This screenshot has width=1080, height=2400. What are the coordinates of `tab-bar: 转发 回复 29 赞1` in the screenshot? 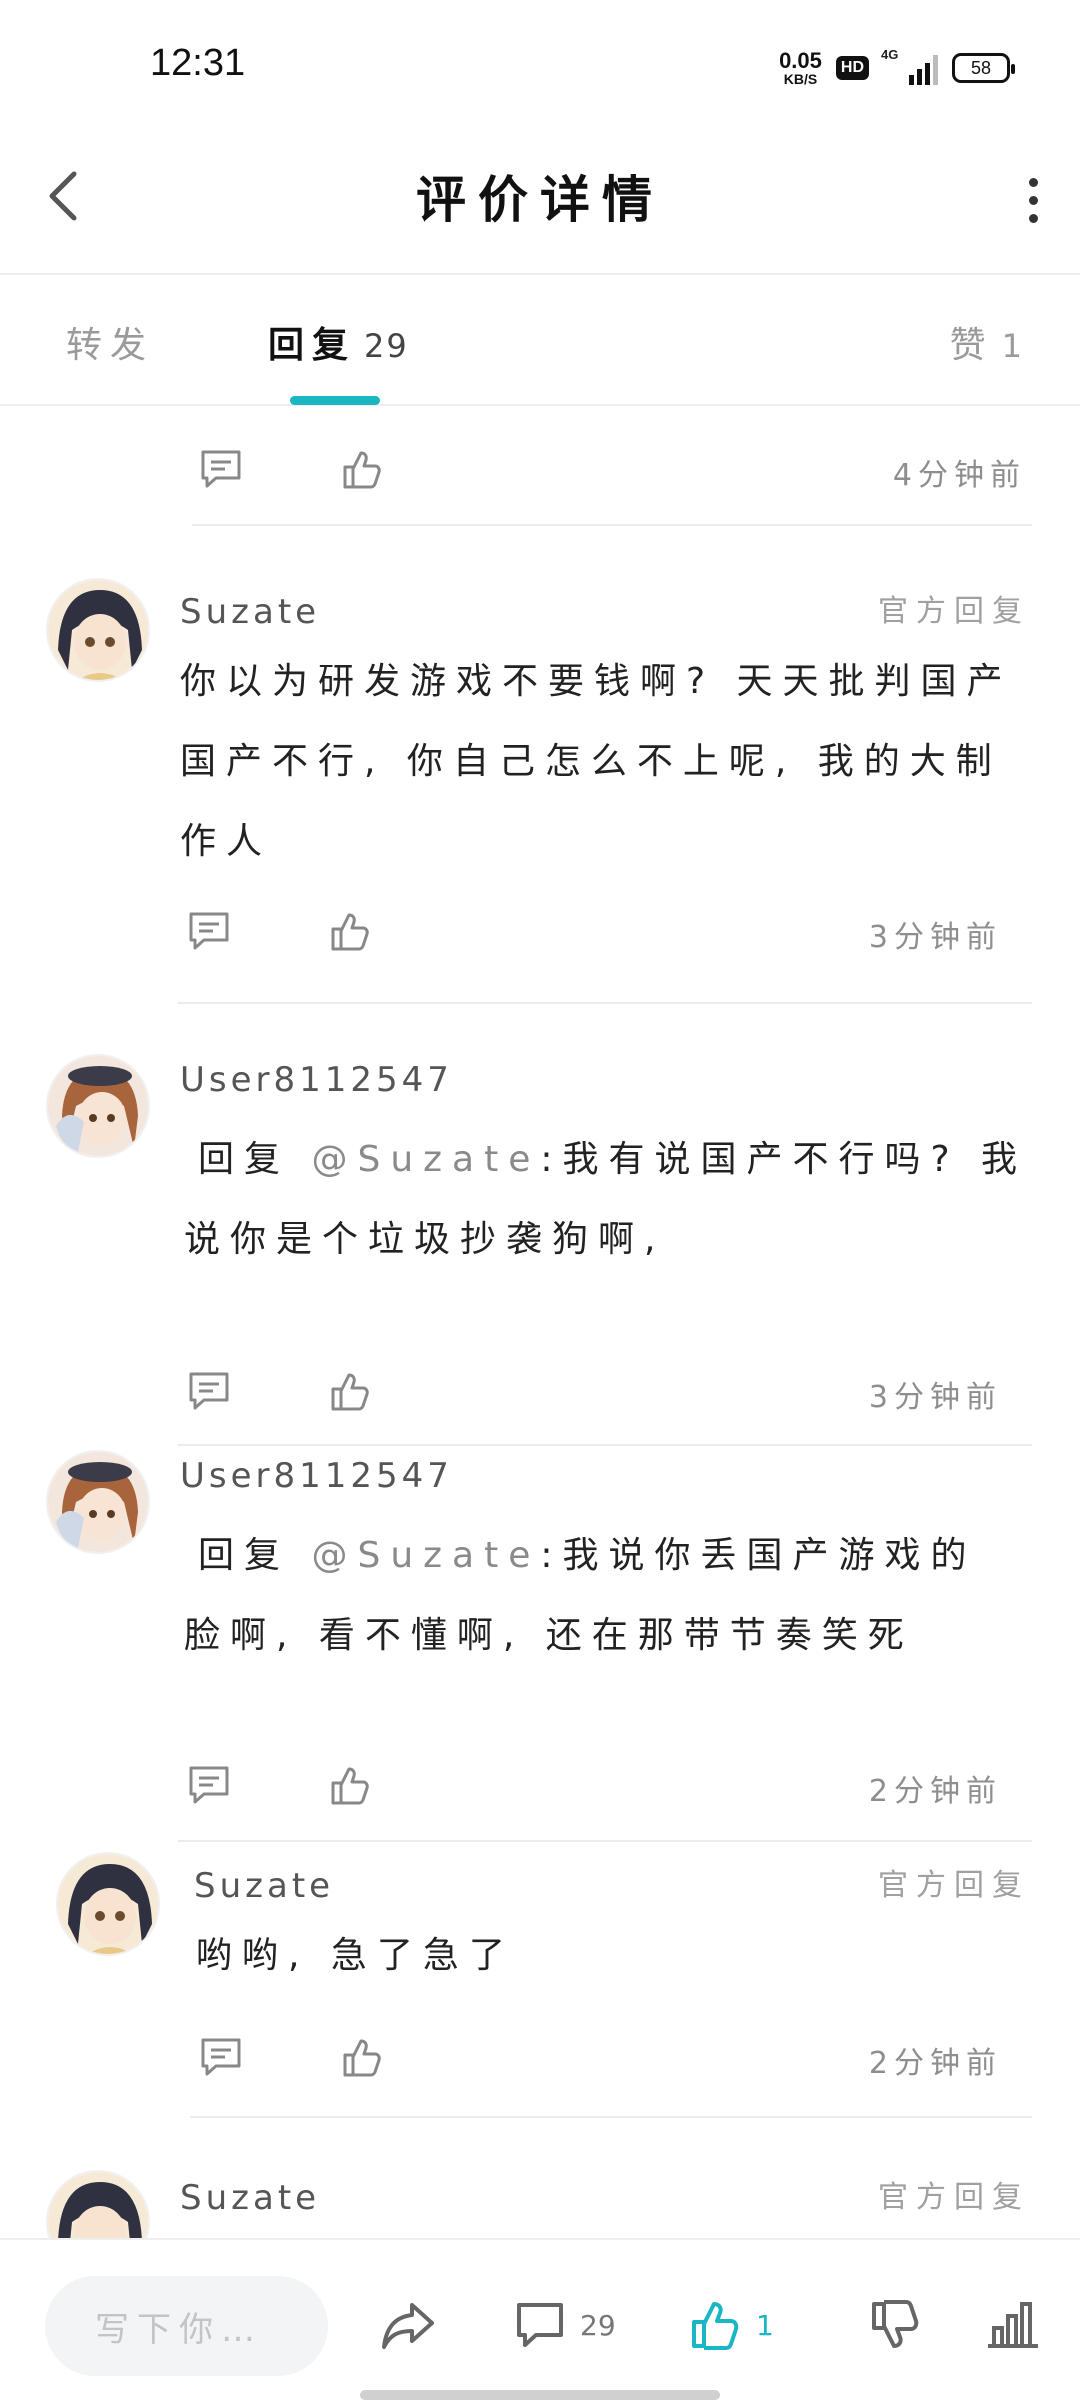 It's located at (540, 341).